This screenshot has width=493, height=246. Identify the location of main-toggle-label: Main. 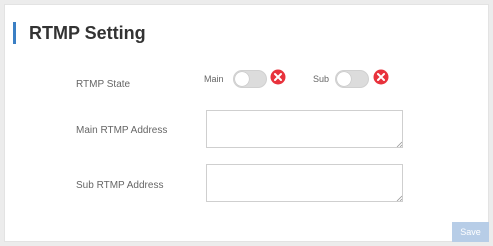
(214, 79).